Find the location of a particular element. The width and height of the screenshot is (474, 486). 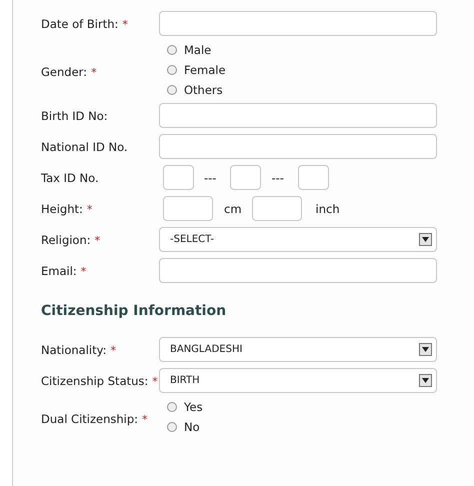

radio-label: Yes is located at coordinates (193, 407).